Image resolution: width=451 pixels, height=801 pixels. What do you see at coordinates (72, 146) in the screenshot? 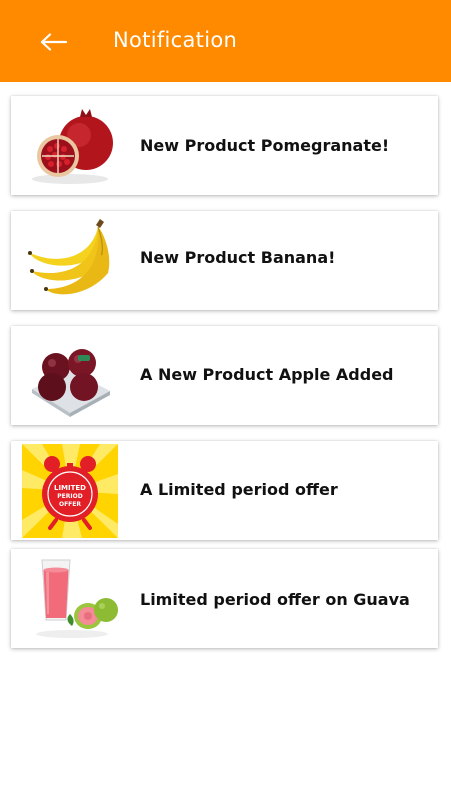
I see `pomegranate-image` at bounding box center [72, 146].